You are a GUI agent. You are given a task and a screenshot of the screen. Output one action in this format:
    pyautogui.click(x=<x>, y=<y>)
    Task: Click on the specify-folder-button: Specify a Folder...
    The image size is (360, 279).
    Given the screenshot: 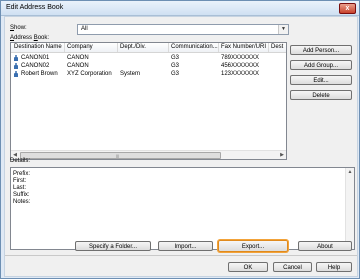 What is the action you would take?
    pyautogui.click(x=113, y=246)
    